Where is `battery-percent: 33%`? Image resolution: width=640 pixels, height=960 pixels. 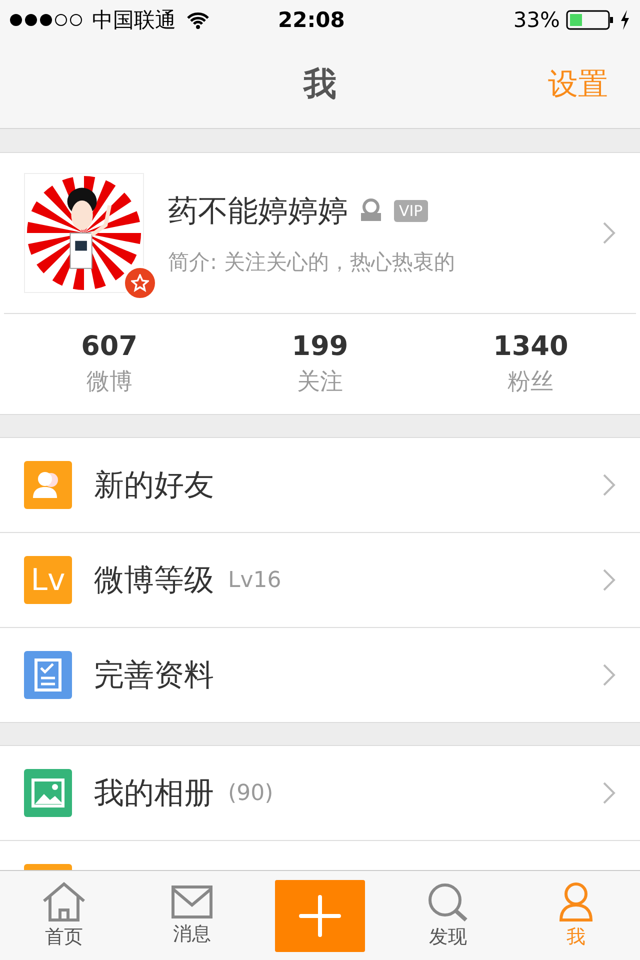
battery-percent: 33% is located at coordinates (536, 20).